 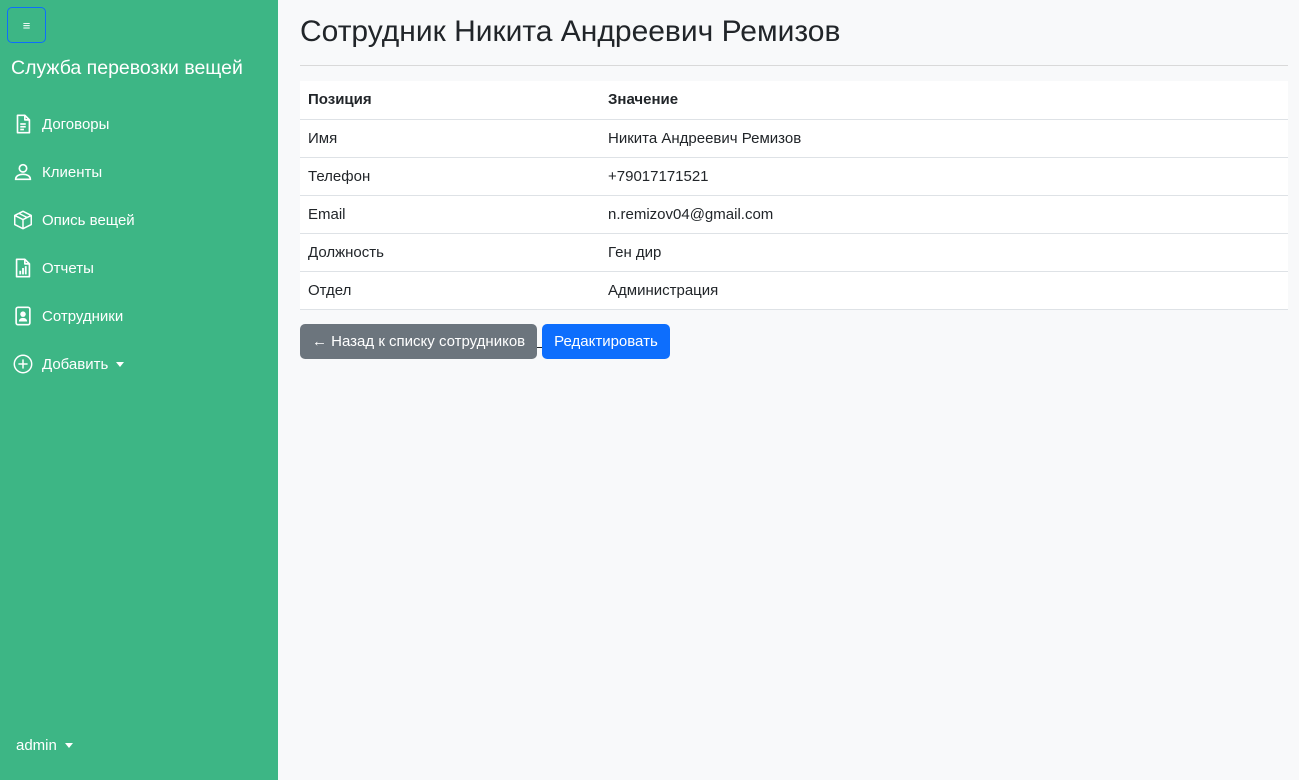 What do you see at coordinates (36, 745) in the screenshot?
I see `username: admin` at bounding box center [36, 745].